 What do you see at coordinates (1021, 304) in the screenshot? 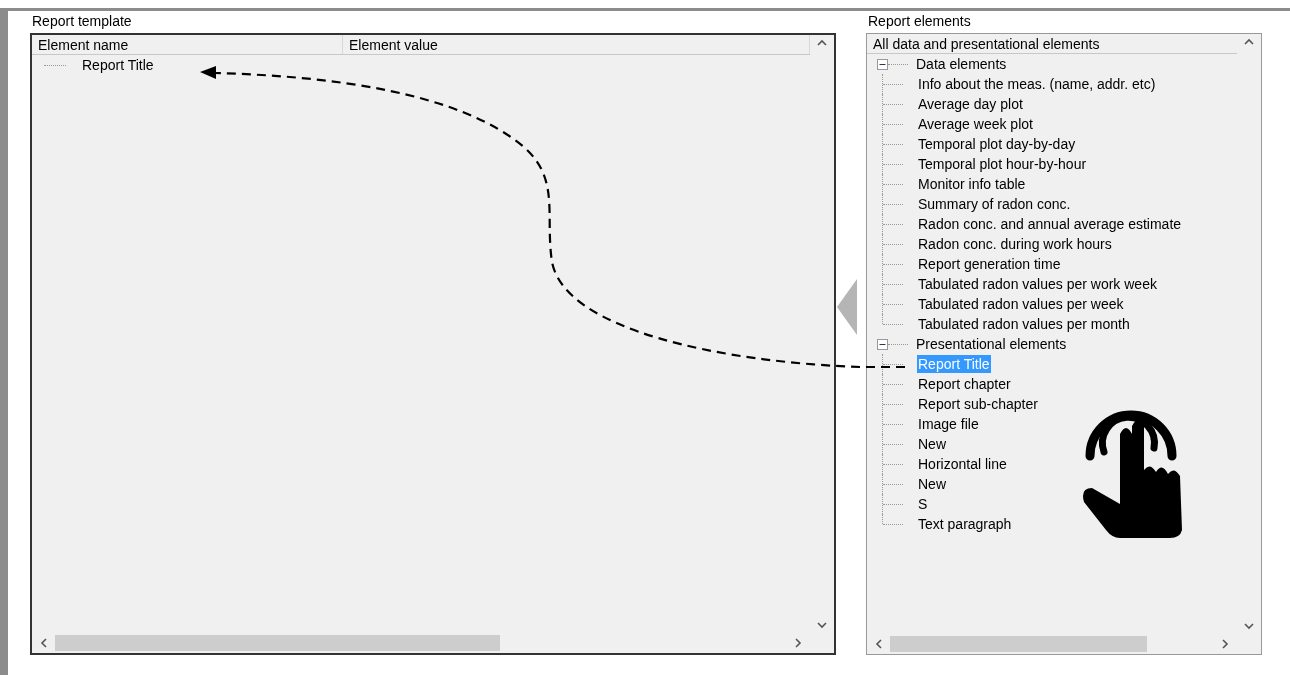
I see `tree-item: Tabulated radon values per week` at bounding box center [1021, 304].